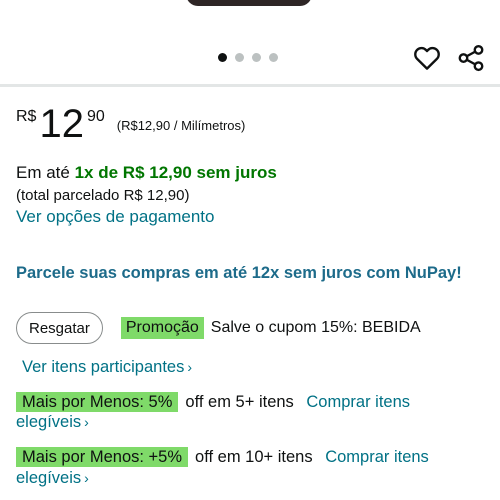  What do you see at coordinates (103, 367) in the screenshot?
I see `participating-items-label: Ver itens participantes` at bounding box center [103, 367].